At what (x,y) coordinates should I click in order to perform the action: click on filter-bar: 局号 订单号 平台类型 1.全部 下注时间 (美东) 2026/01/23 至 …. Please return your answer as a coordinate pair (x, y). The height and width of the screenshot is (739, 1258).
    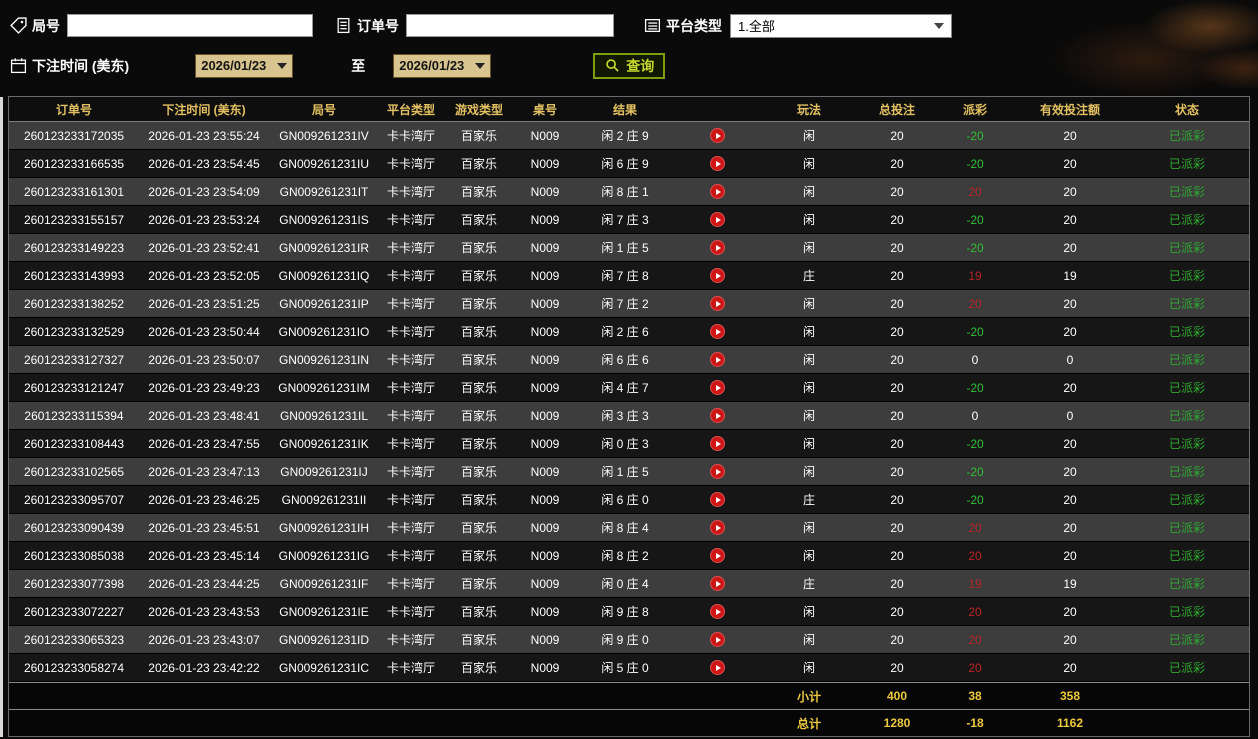
    Looking at the image, I should click on (629, 48).